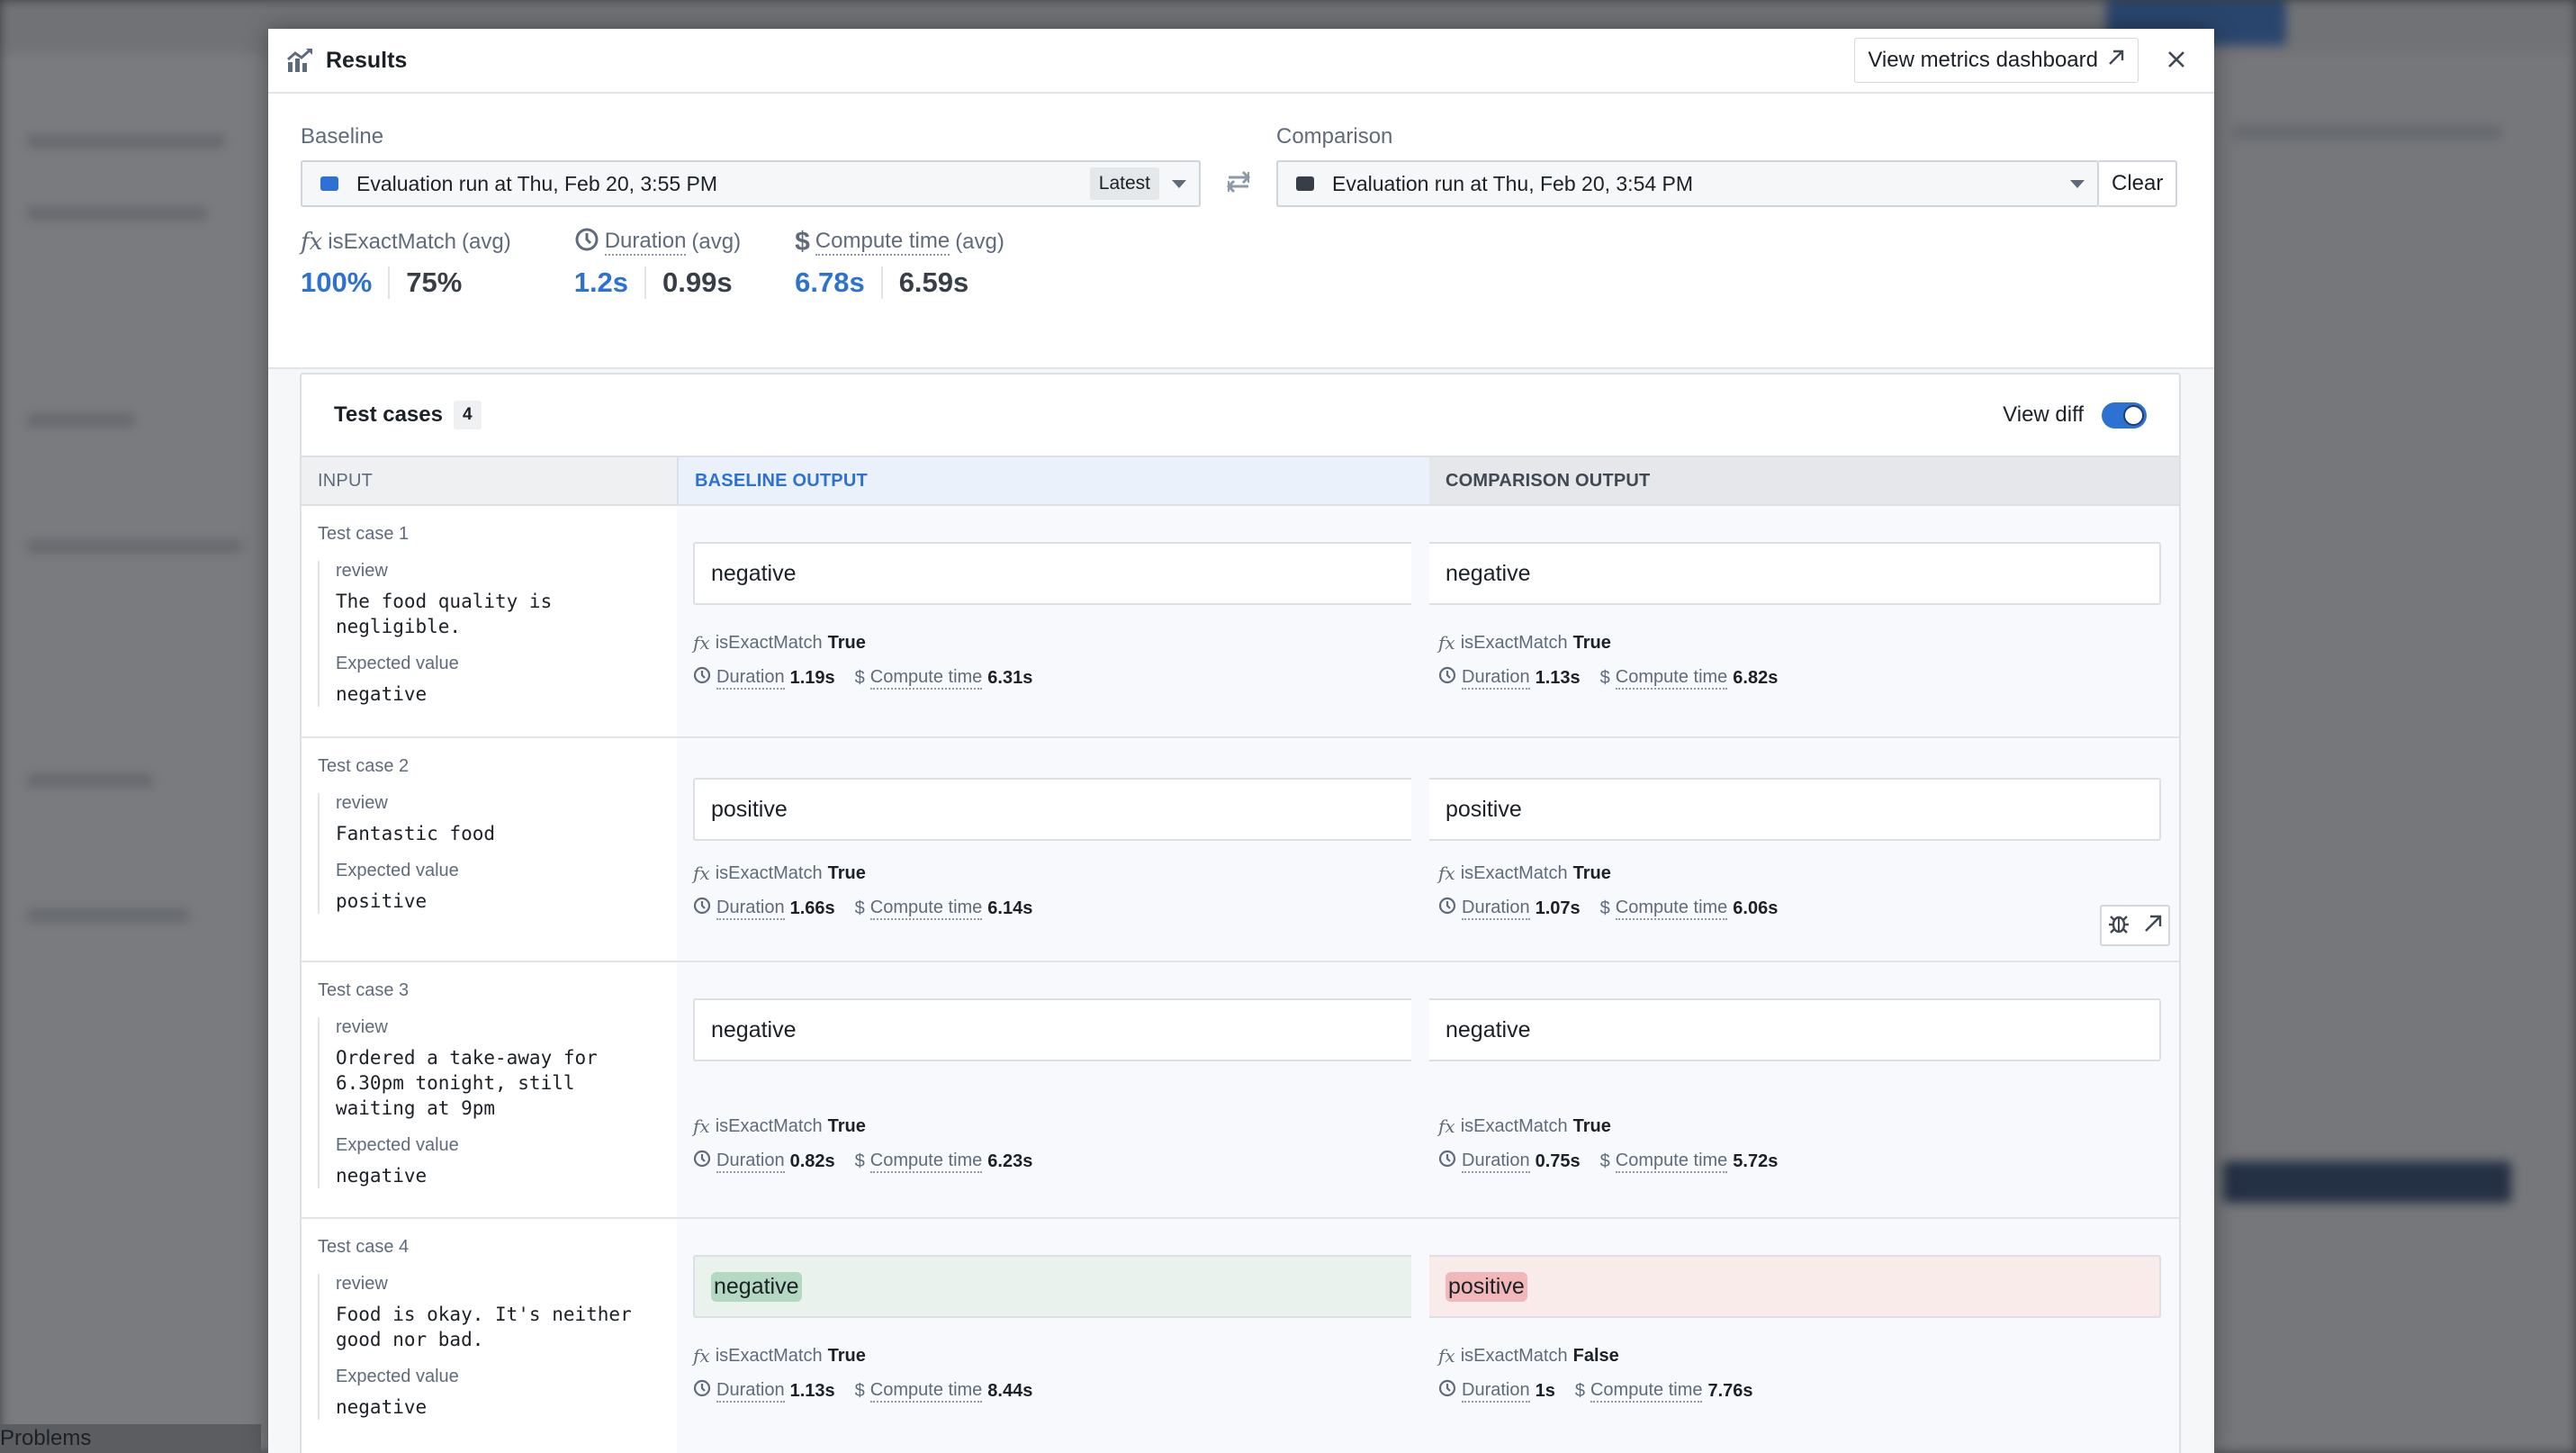  What do you see at coordinates (749, 809) in the screenshot?
I see `baseline-output-text: positive` at bounding box center [749, 809].